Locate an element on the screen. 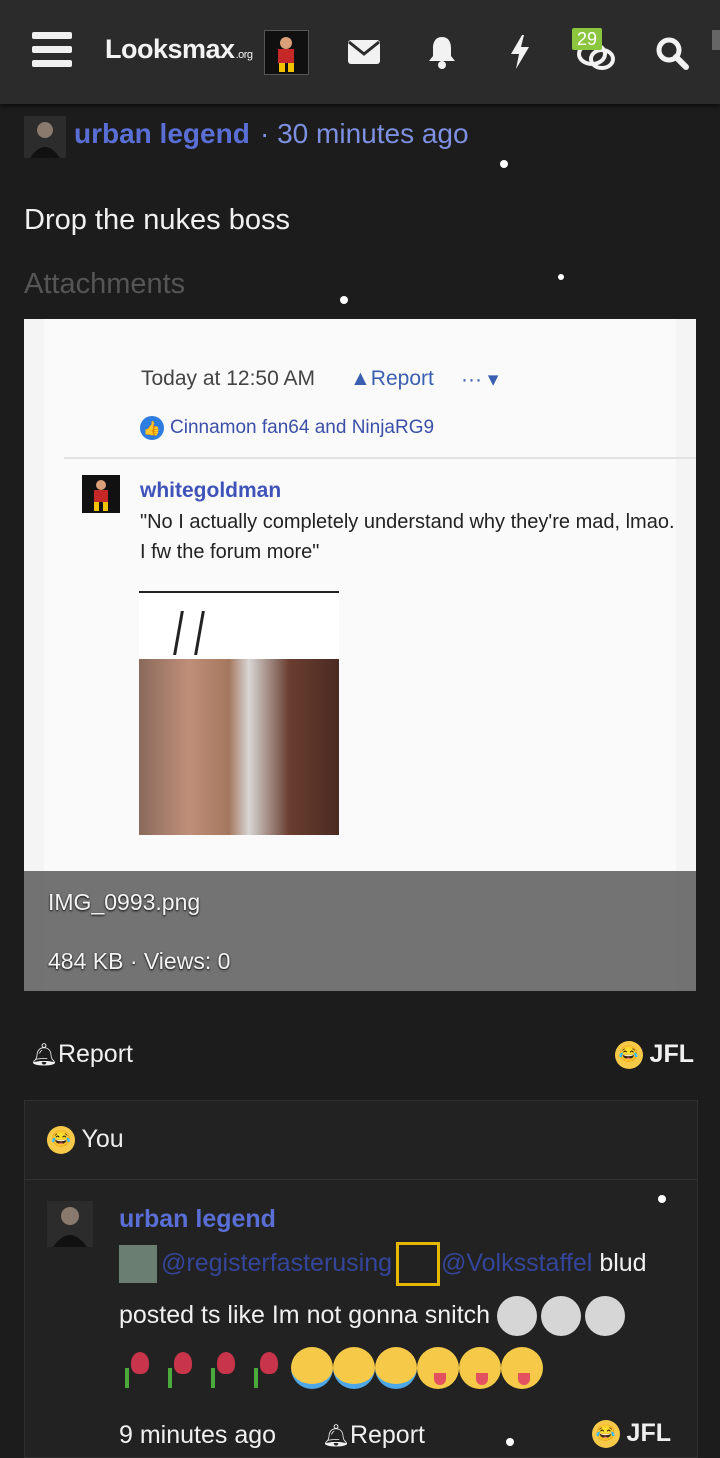  comment-text: posted ts like Im not gonna snitch is located at coordinates (305, 1315).